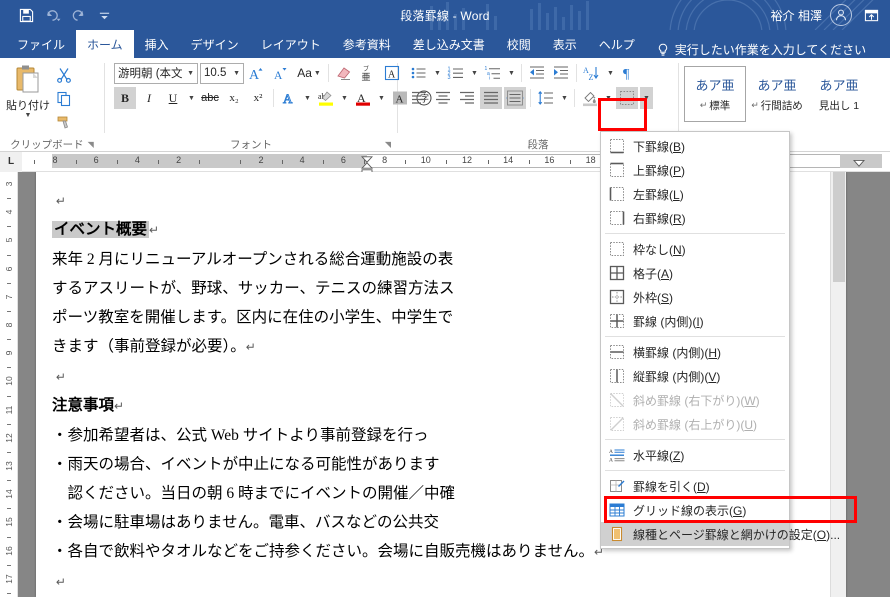 The image size is (890, 597). I want to click on align-left-button, so click(419, 98).